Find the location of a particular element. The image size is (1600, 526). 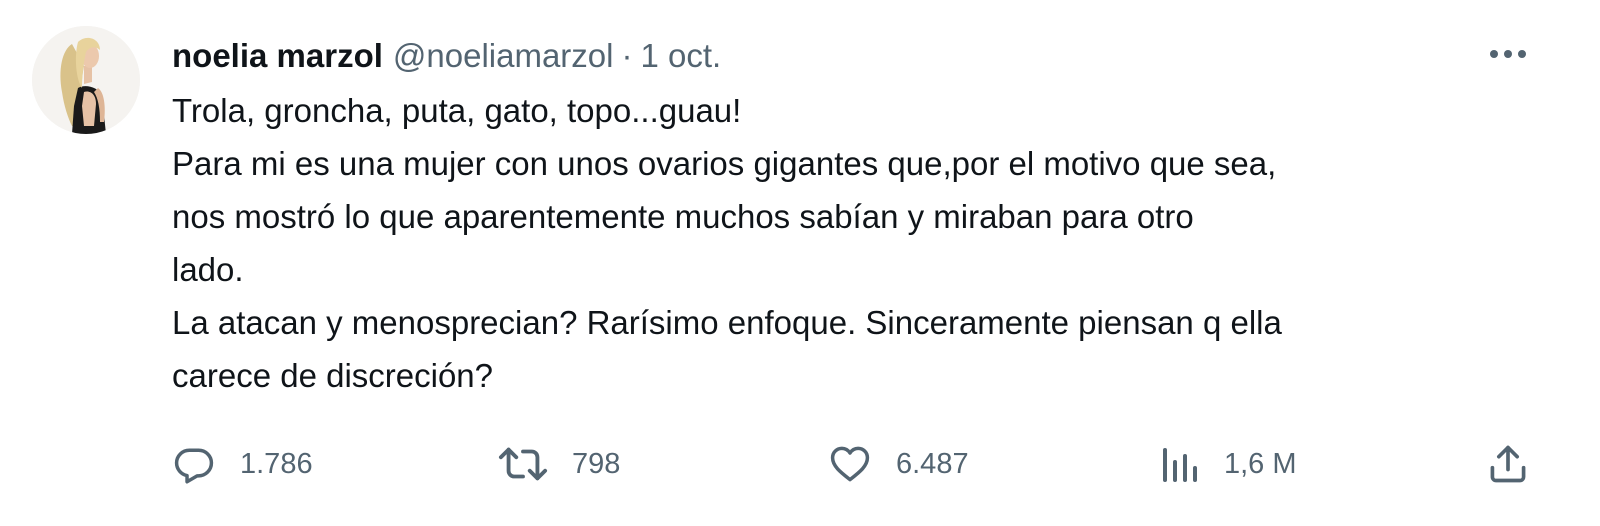

like-count: 6.487 is located at coordinates (932, 463).